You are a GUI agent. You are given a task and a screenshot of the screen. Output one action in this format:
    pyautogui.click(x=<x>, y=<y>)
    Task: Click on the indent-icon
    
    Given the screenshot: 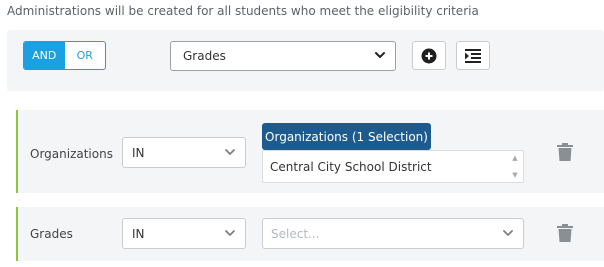 What is the action you would take?
    pyautogui.click(x=473, y=55)
    